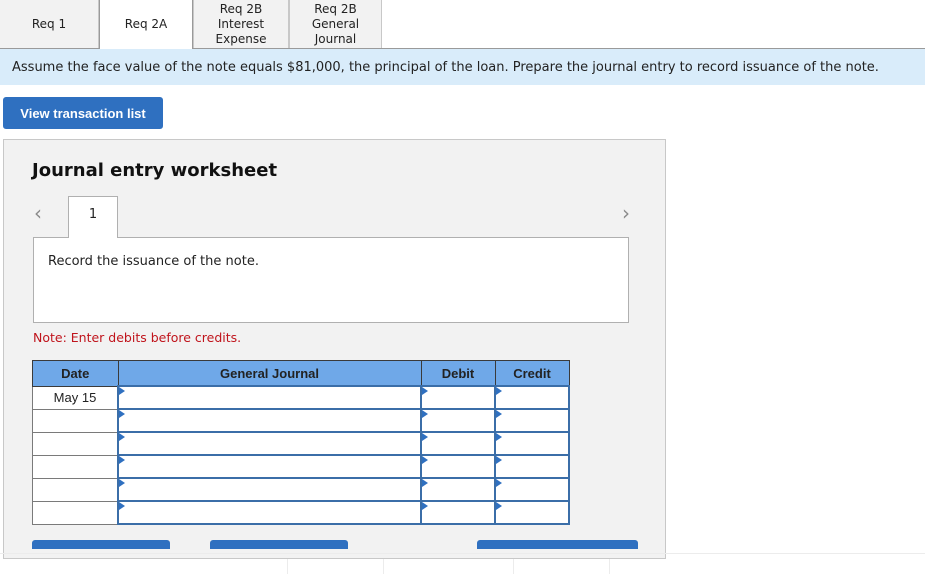  Describe the element at coordinates (38, 213) in the screenshot. I see `chevron-left-icon: ‹` at that location.